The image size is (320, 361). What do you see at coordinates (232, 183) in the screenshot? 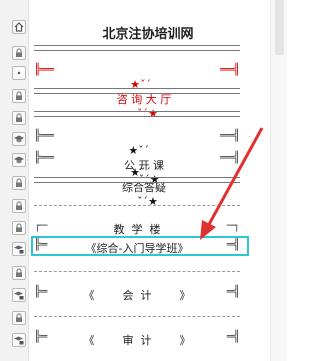
I see `annotation-arrow-icon` at bounding box center [232, 183].